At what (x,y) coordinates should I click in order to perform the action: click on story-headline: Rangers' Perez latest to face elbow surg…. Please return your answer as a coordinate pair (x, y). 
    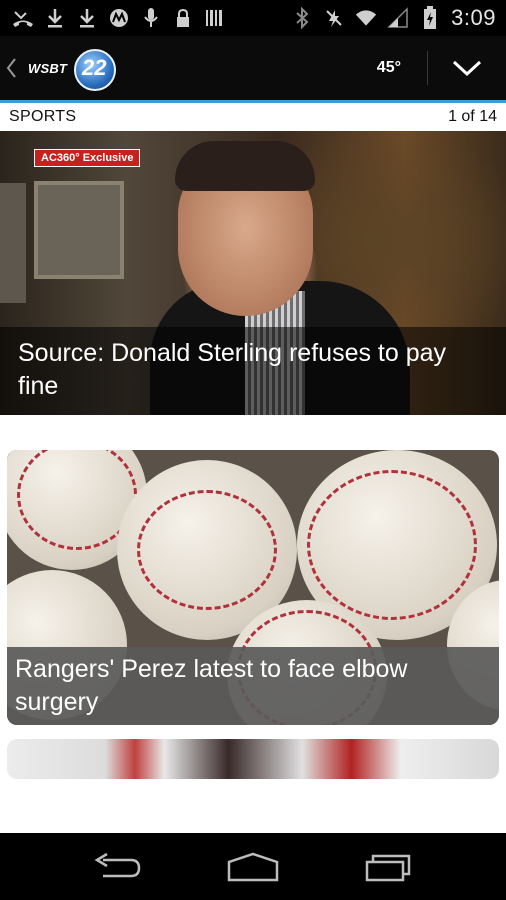
    Looking at the image, I should click on (253, 686).